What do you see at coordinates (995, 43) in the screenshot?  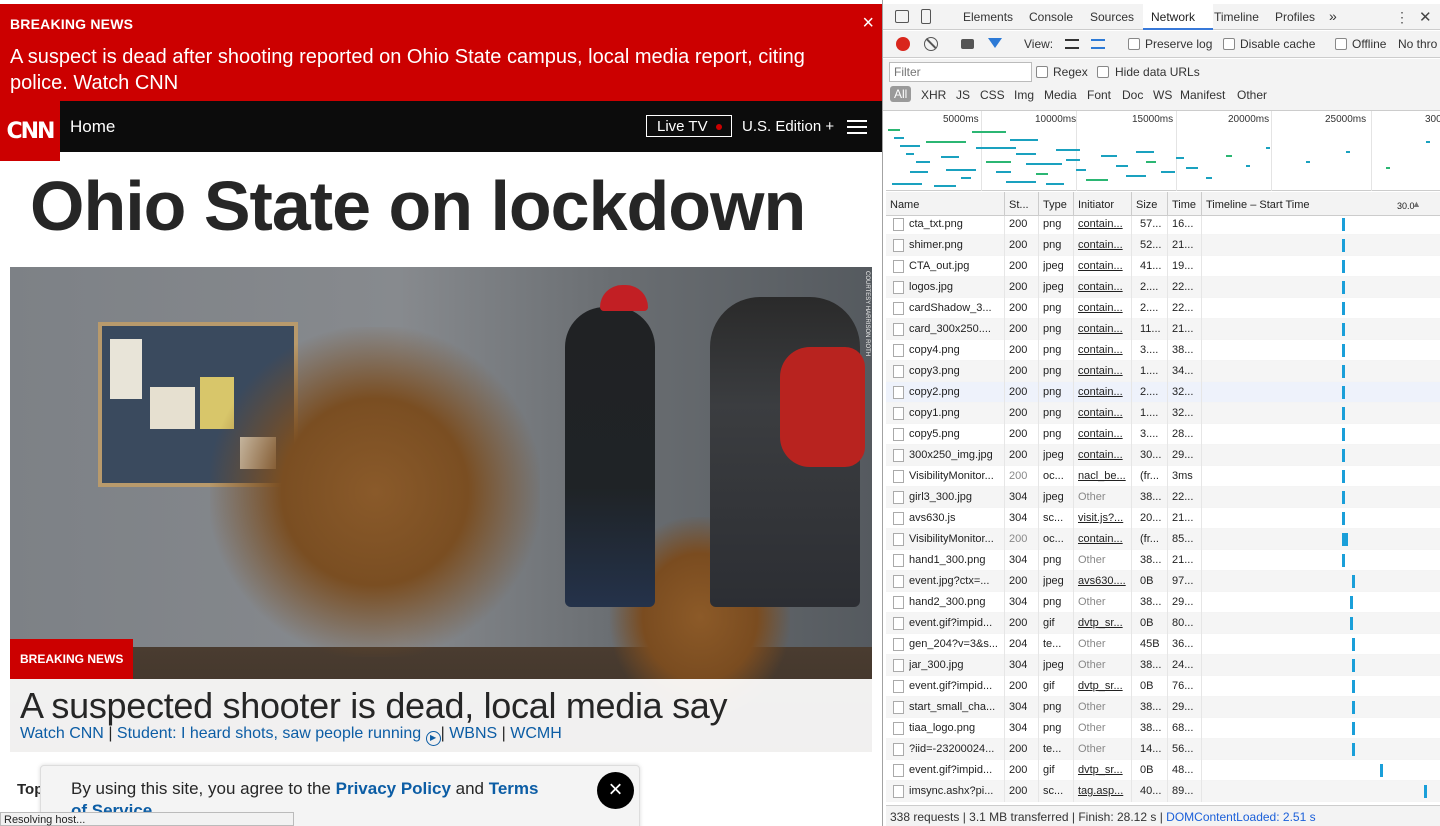 I see `filter-funnel-icon` at bounding box center [995, 43].